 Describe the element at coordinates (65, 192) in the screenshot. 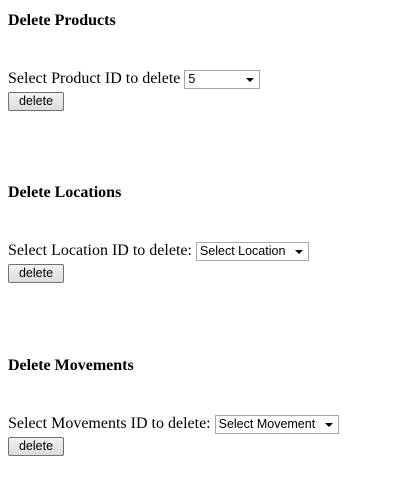

I see `delete-locations-heading: Delete Locations` at that location.